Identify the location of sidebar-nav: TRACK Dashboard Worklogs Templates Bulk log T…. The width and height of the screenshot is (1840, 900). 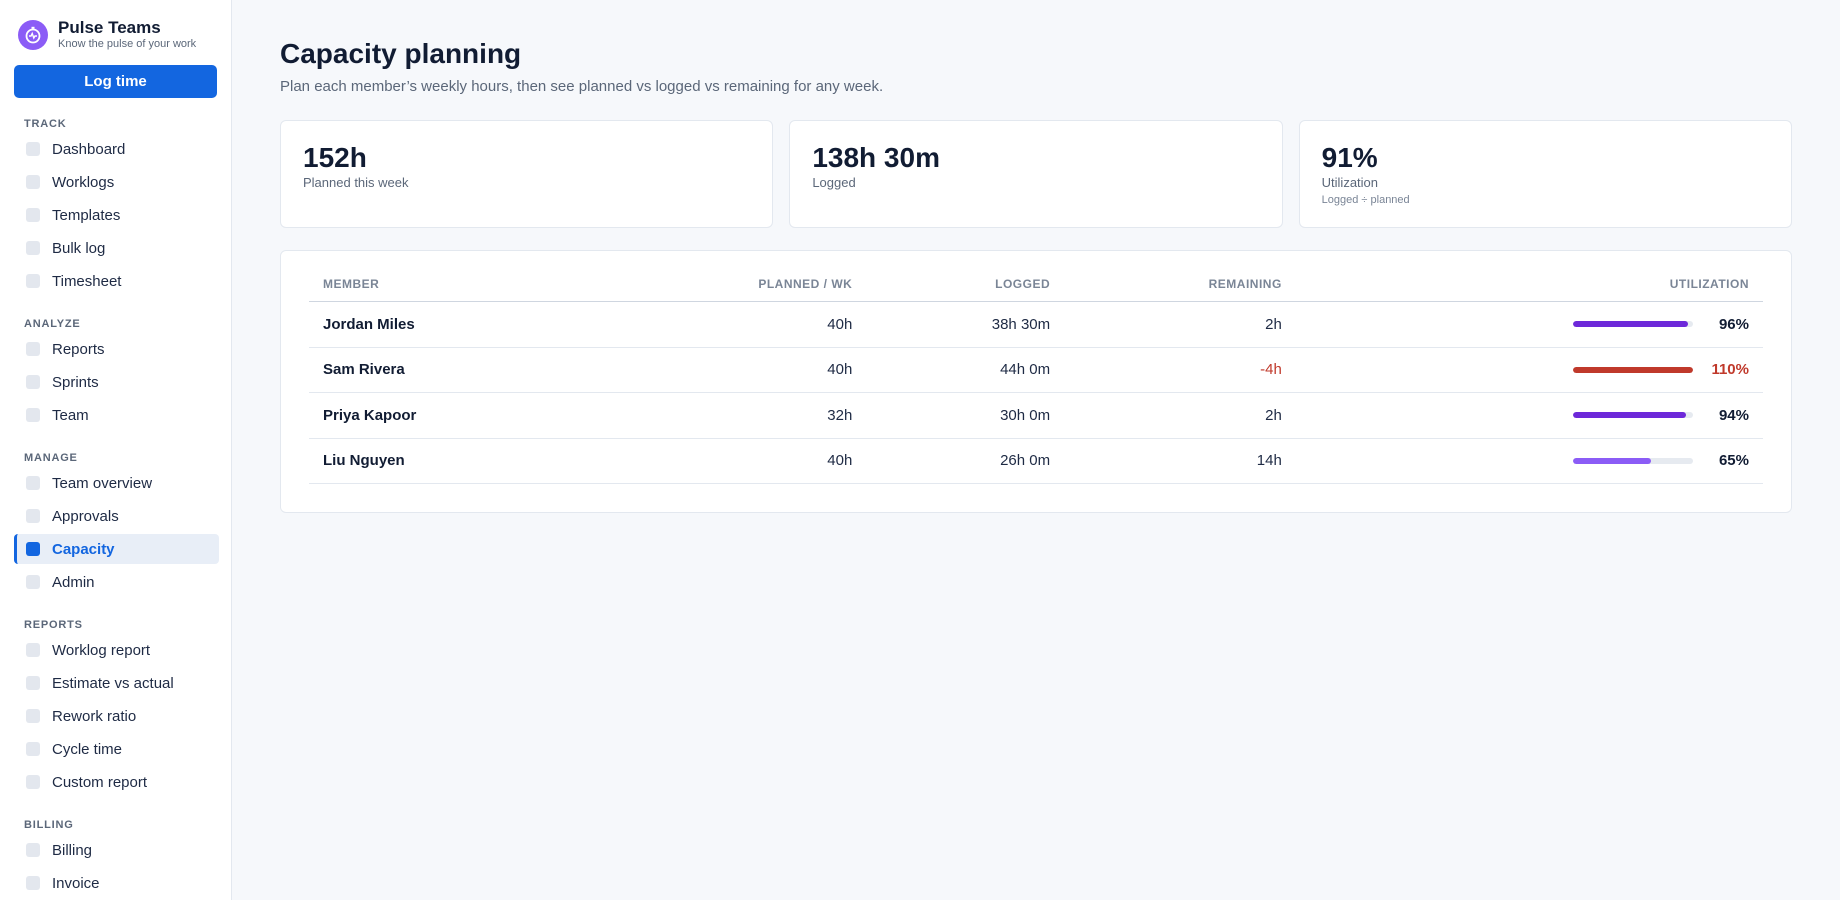
(116, 508).